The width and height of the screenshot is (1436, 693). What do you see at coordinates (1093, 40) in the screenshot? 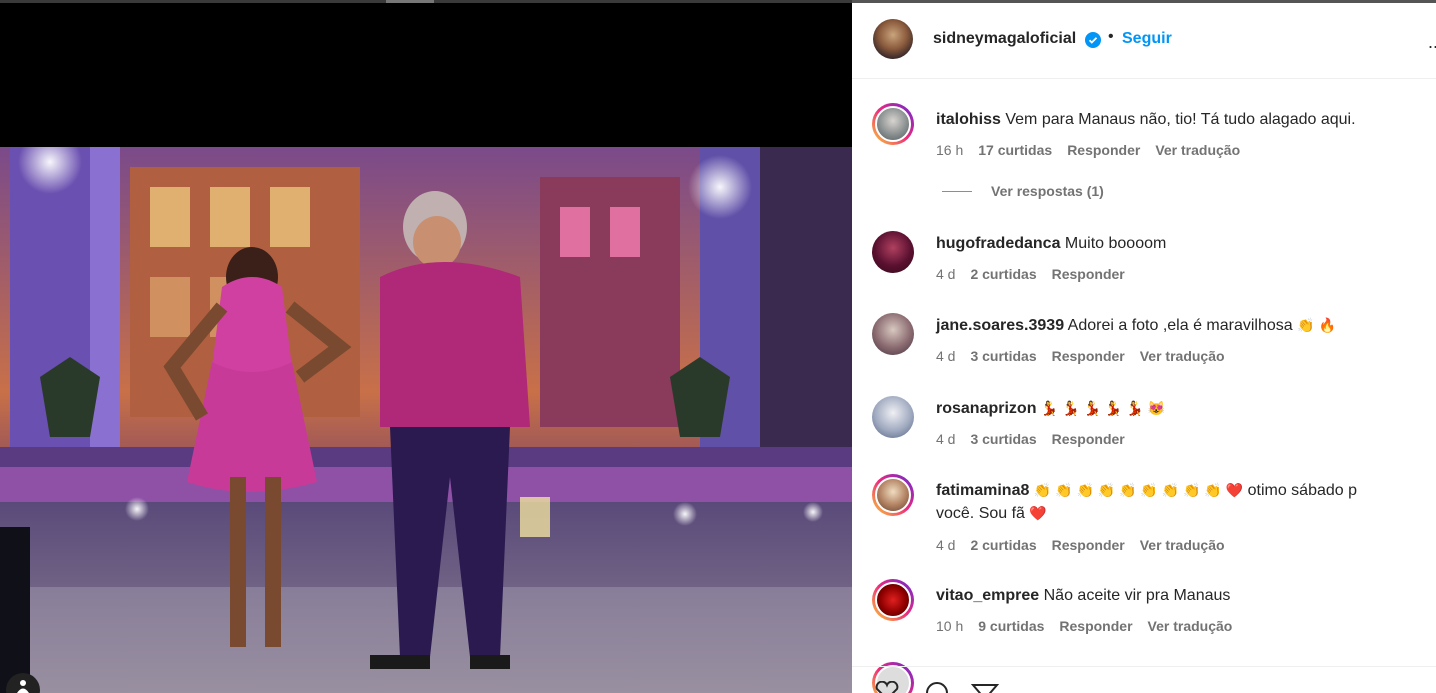
I see `verified-icon` at bounding box center [1093, 40].